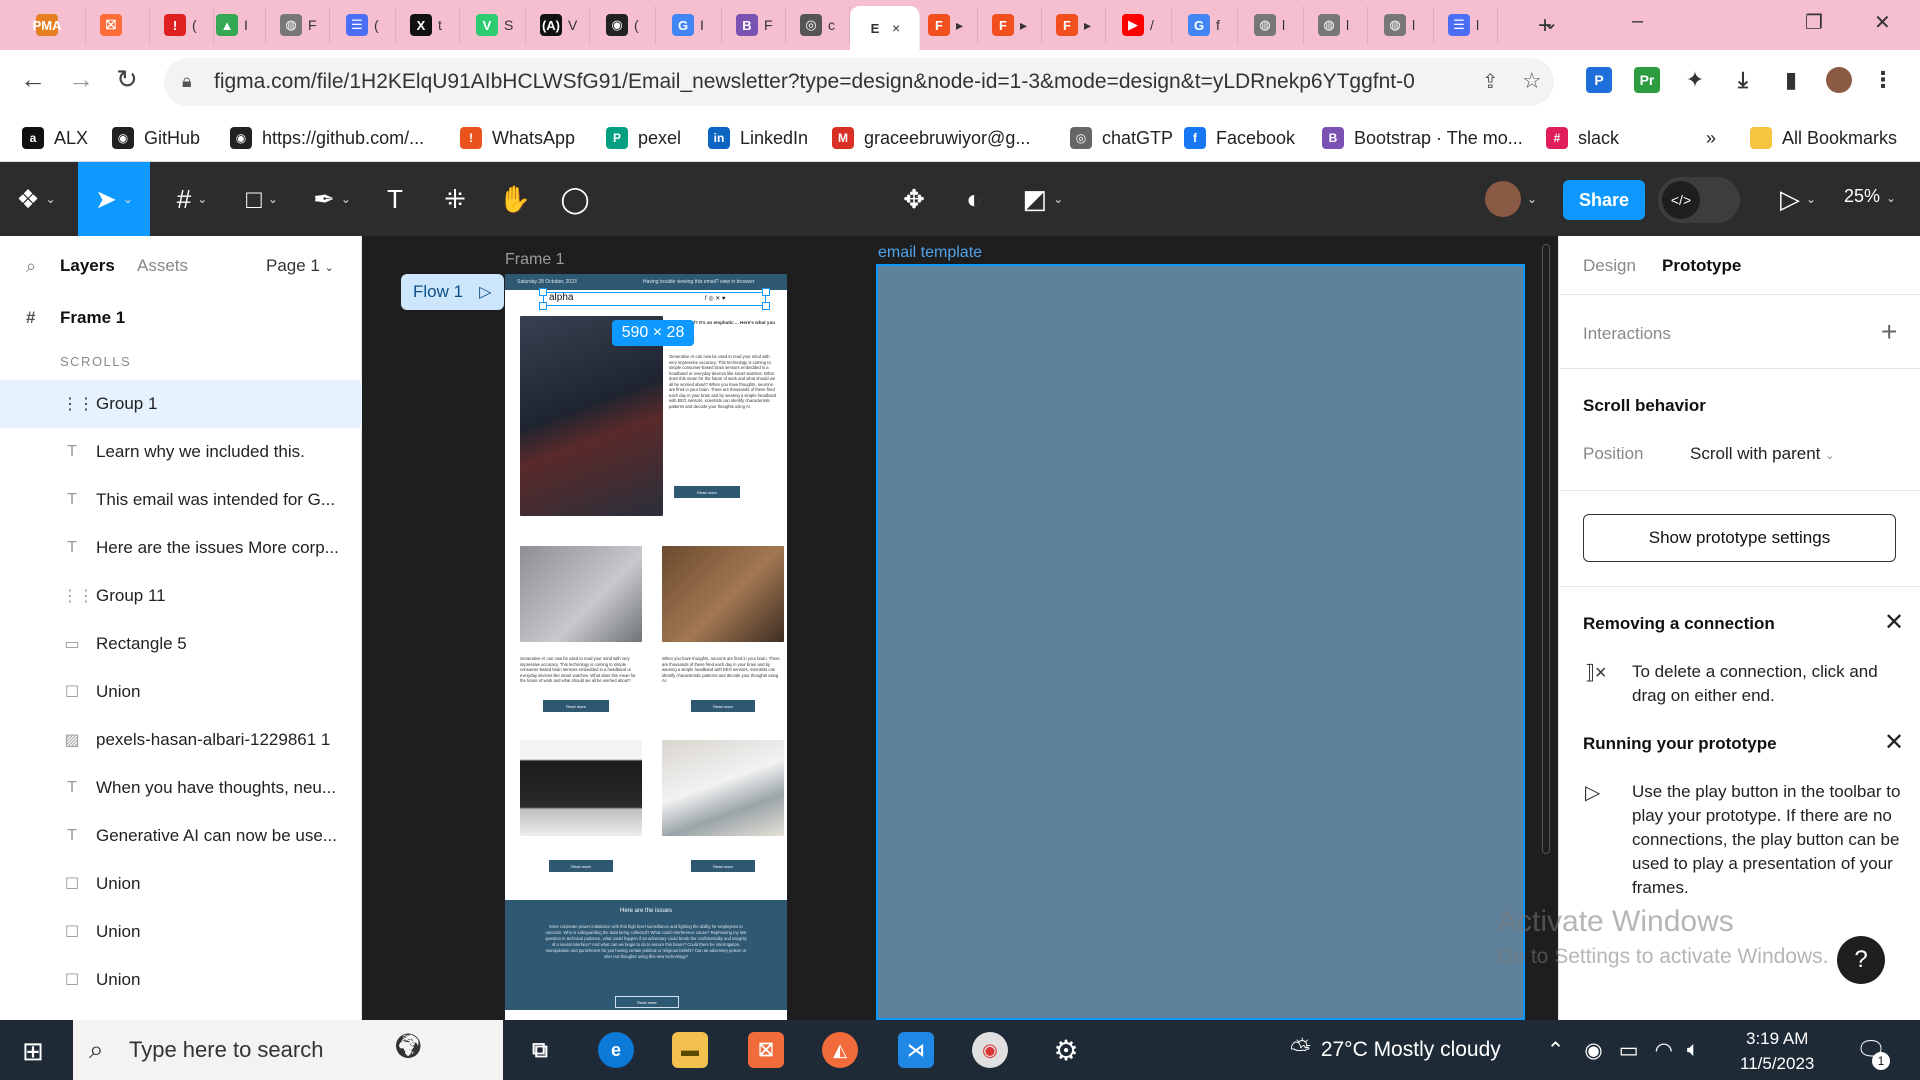 The image size is (1920, 1080). I want to click on edge-icon: e, so click(616, 1050).